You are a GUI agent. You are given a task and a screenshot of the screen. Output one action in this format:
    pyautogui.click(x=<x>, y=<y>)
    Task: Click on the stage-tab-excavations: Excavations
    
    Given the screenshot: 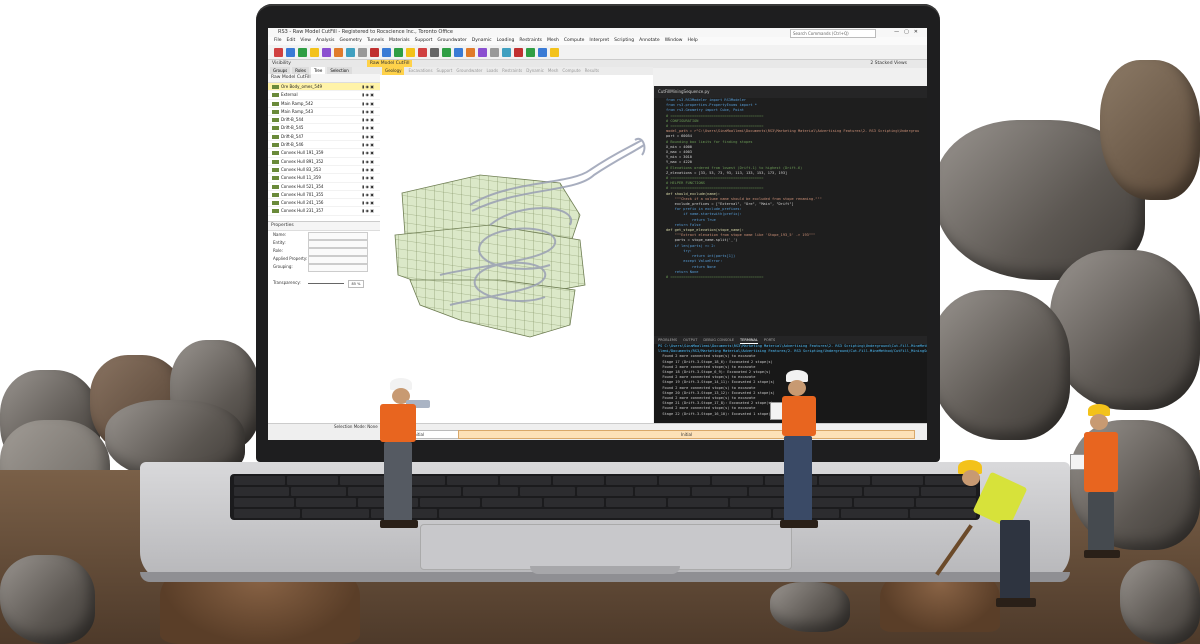 What is the action you would take?
    pyautogui.click(x=420, y=71)
    